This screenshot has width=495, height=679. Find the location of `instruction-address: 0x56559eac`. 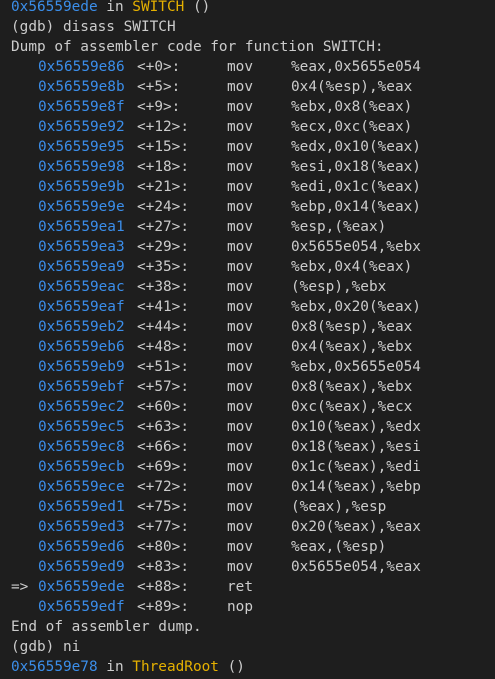

instruction-address: 0x56559eac is located at coordinates (81, 287).